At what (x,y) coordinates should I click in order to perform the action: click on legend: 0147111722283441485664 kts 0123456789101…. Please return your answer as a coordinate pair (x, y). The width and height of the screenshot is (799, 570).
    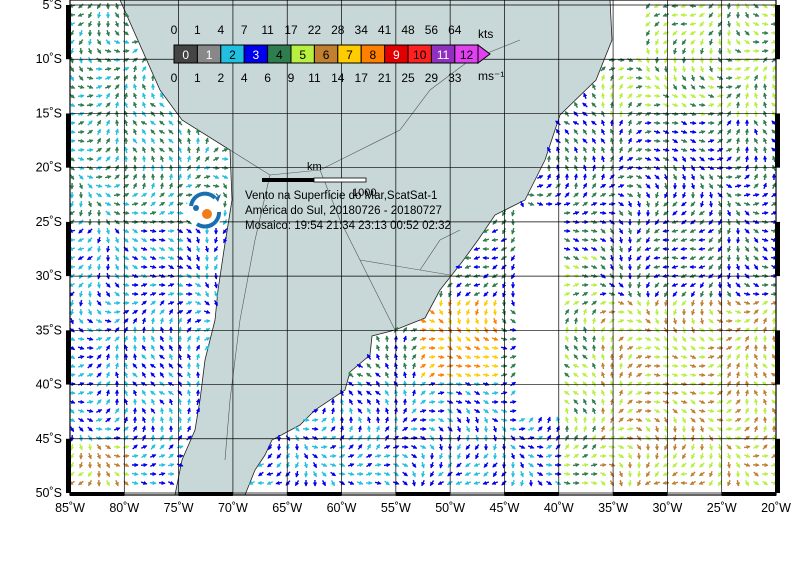
    Looking at the image, I should click on (338, 54).